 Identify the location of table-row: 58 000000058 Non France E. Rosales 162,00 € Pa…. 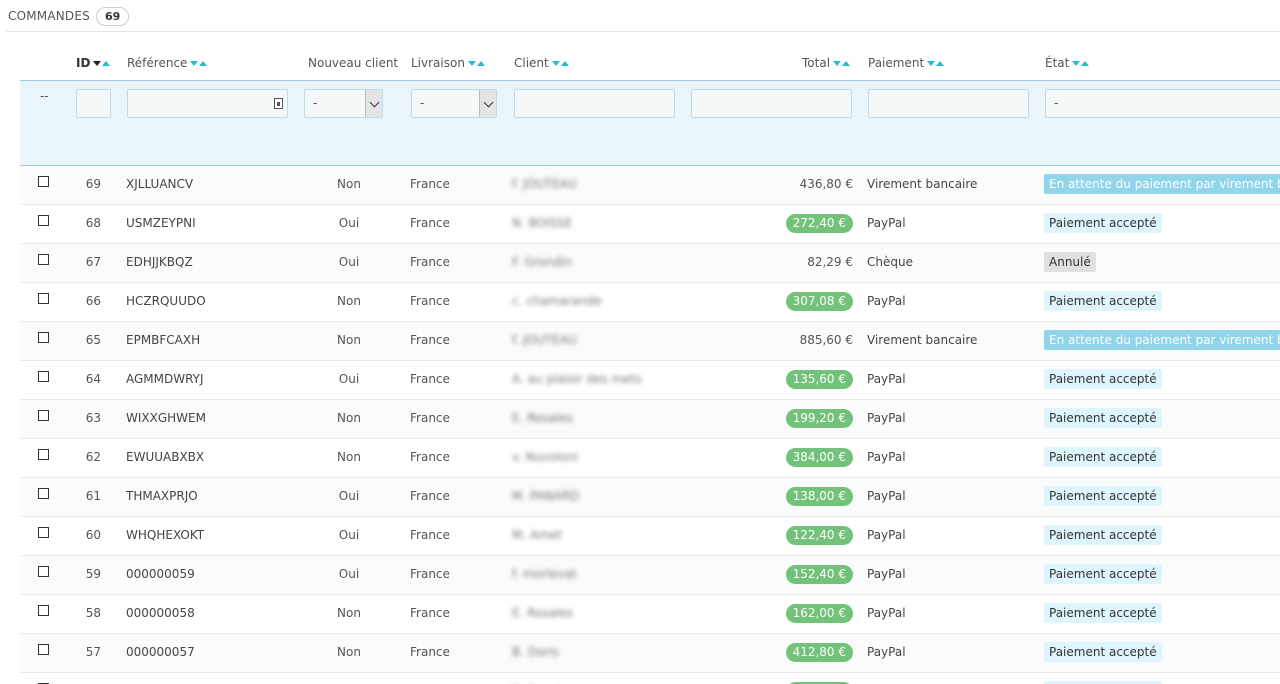
(650, 614).